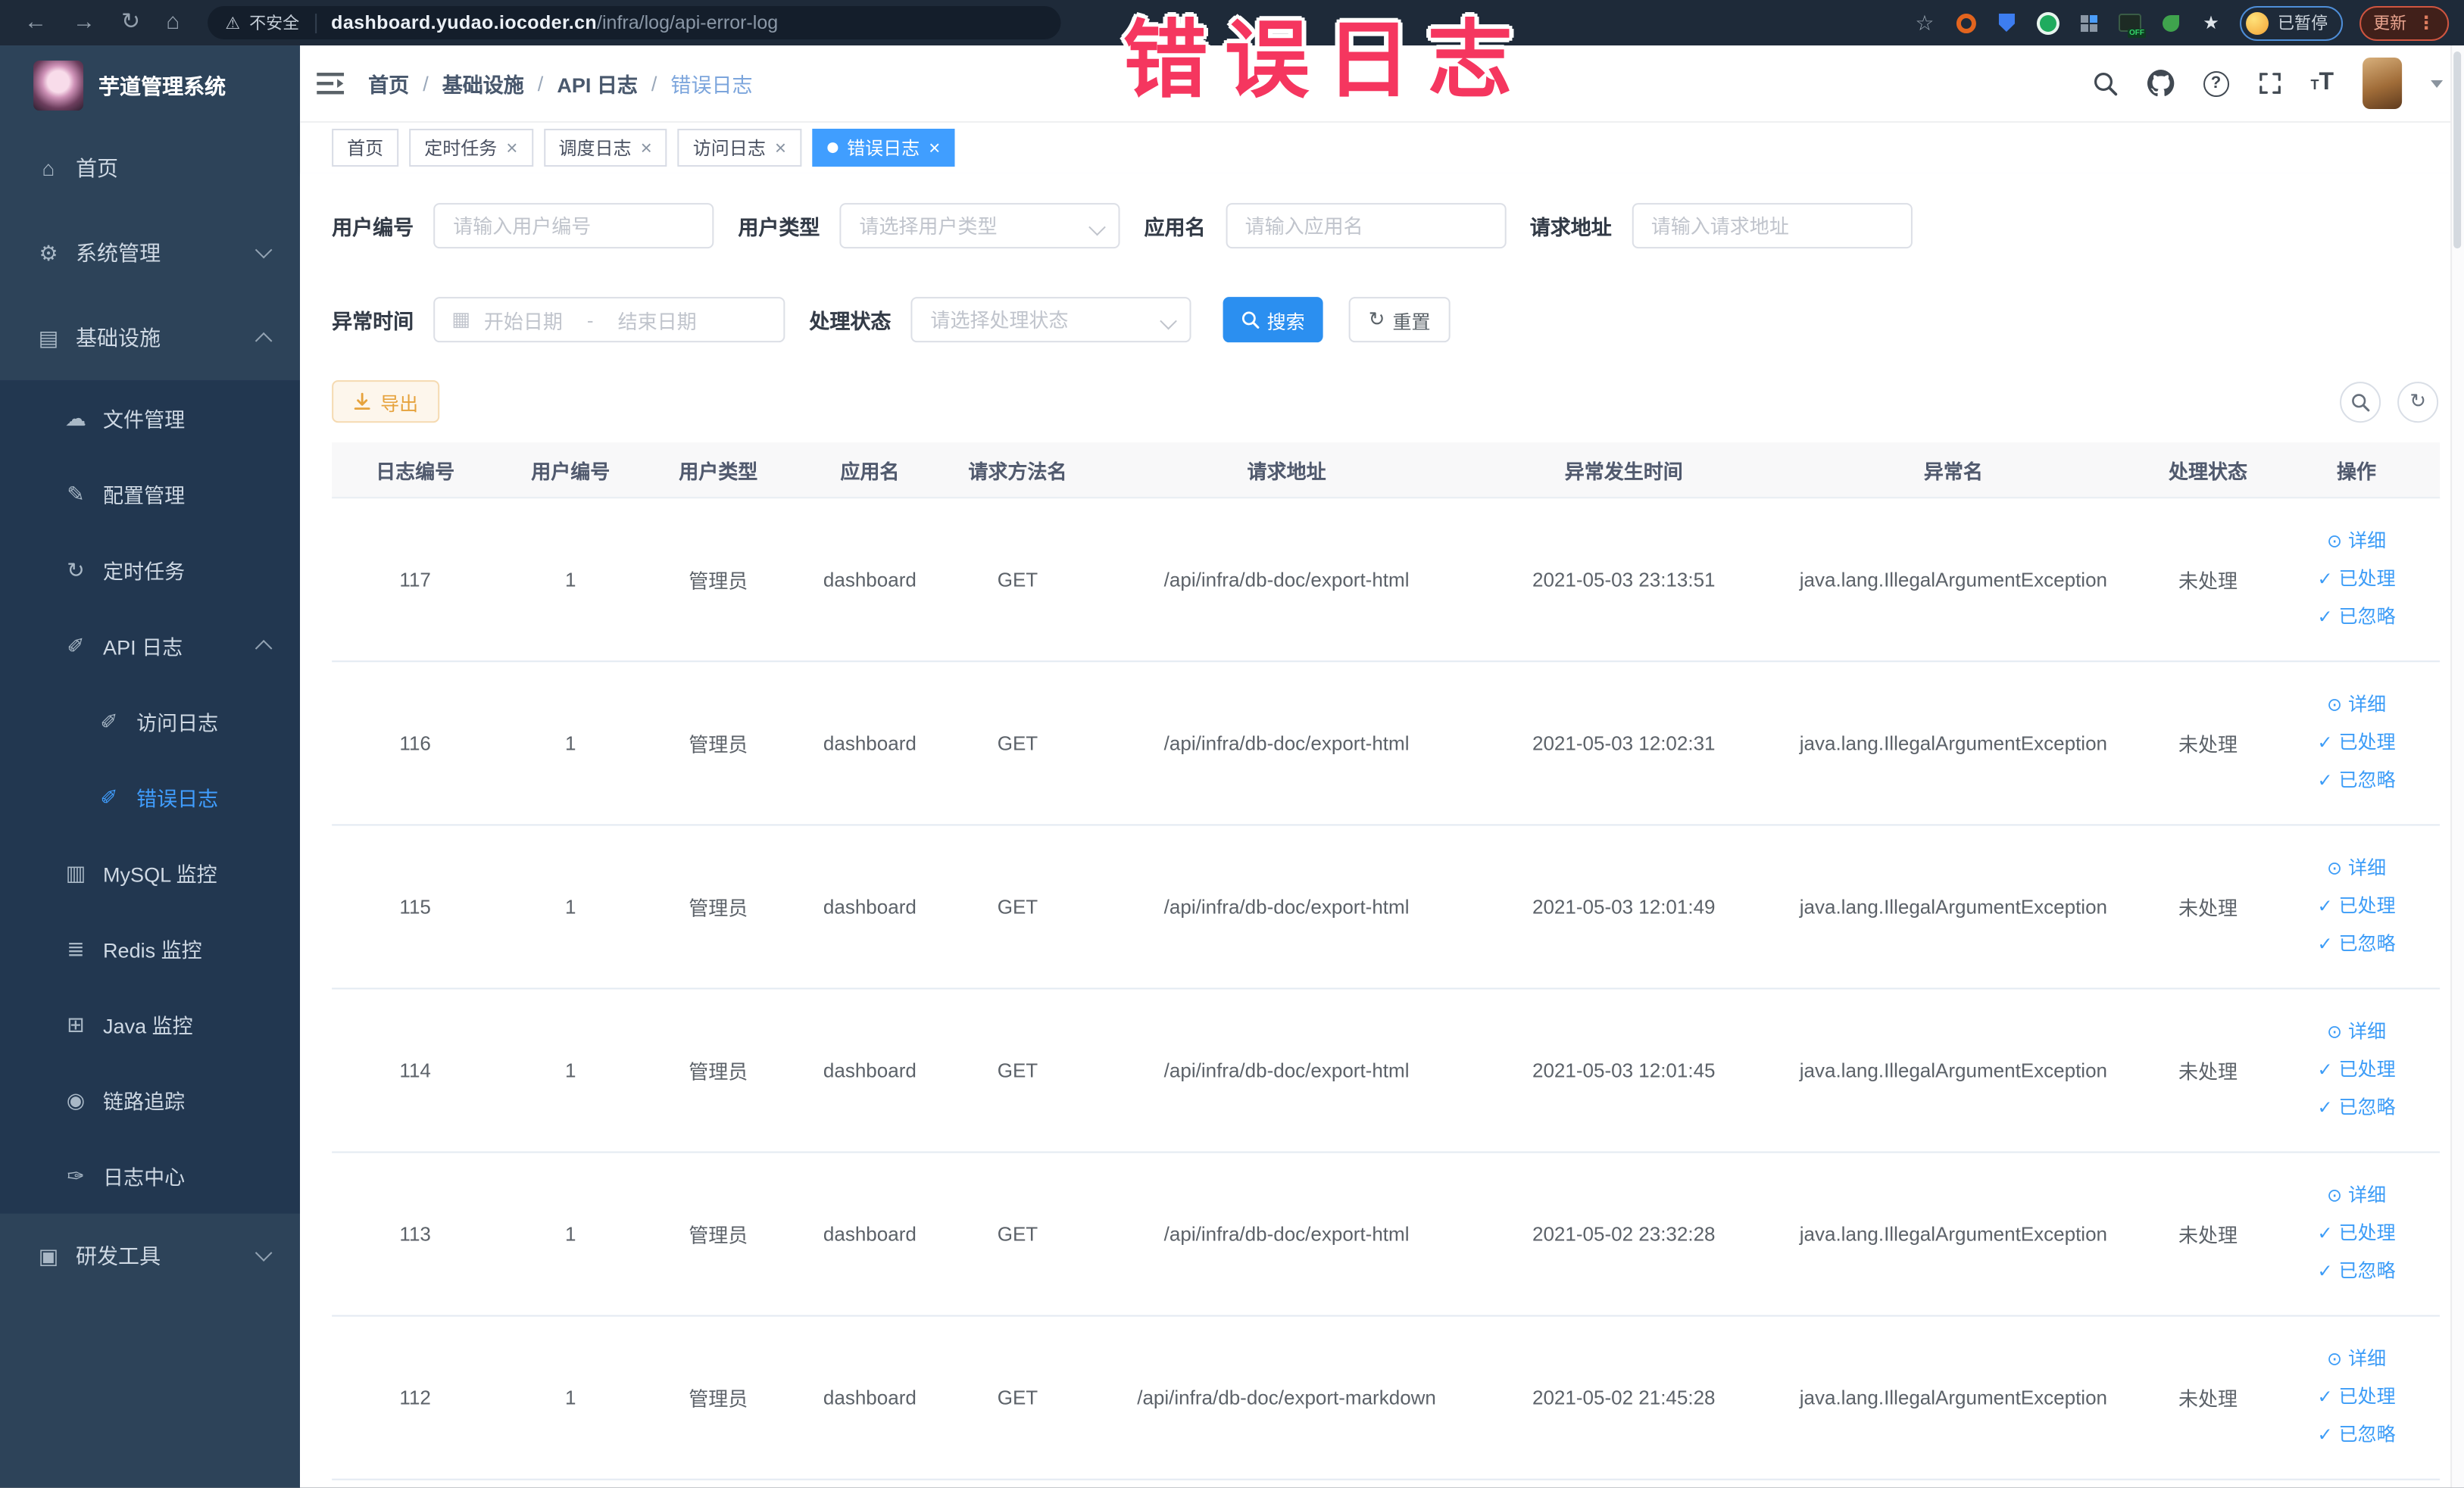 The height and width of the screenshot is (1488, 2464). I want to click on column-header: 用户类型, so click(718, 471).